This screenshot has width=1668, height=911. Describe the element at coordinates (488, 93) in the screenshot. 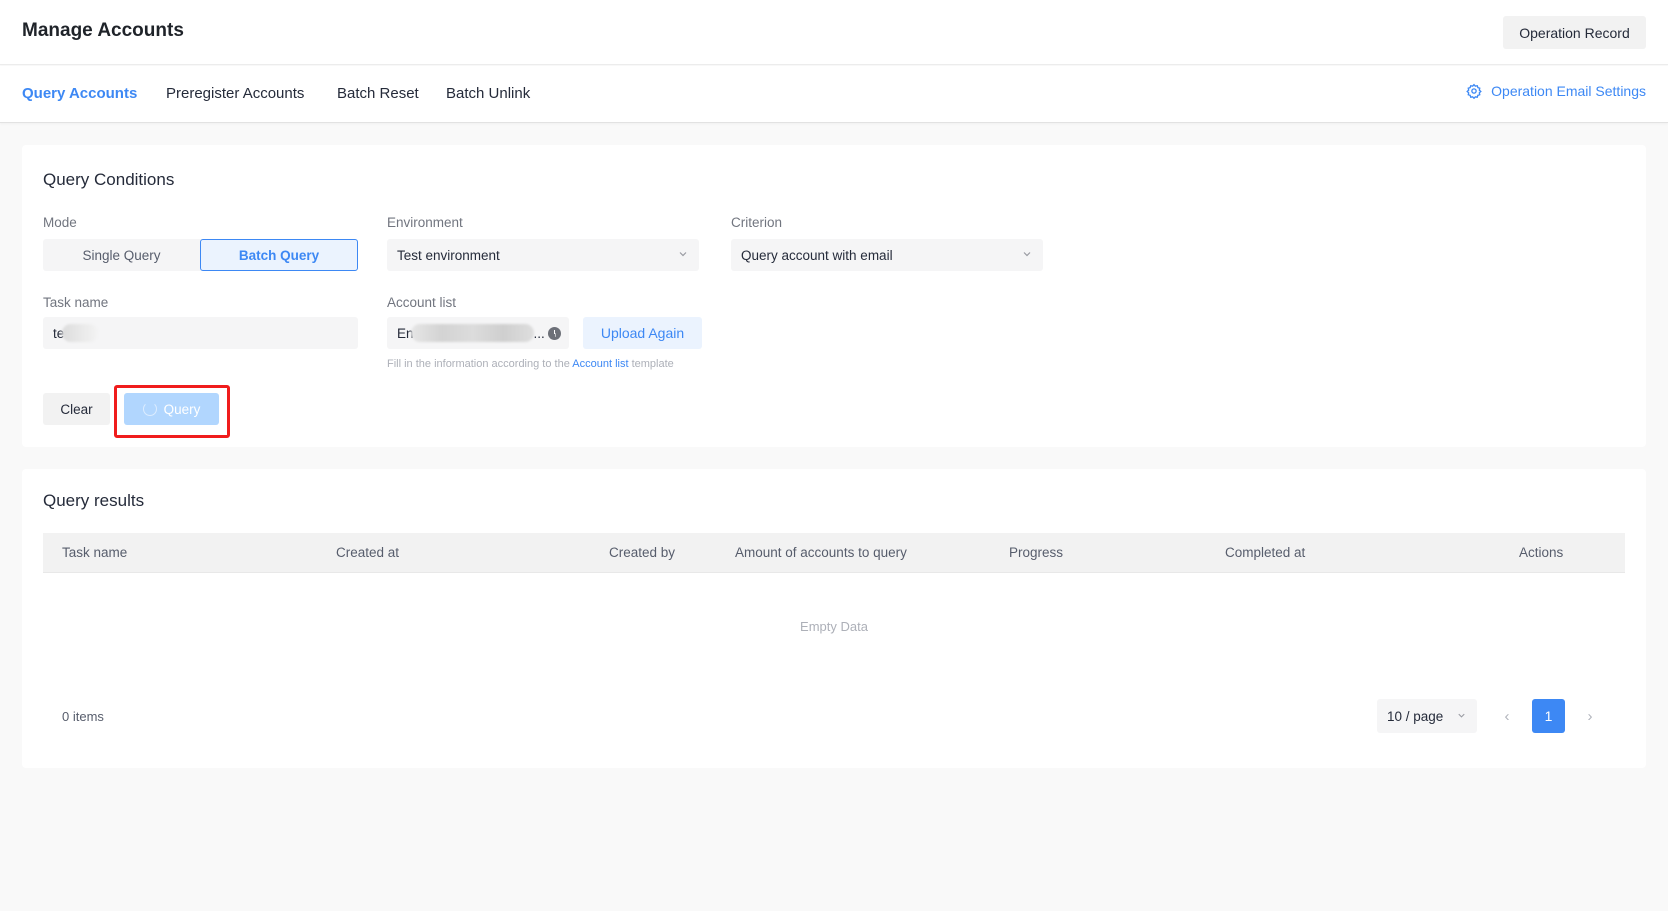

I see `tab-batch-unlink: Batch Unlink` at that location.